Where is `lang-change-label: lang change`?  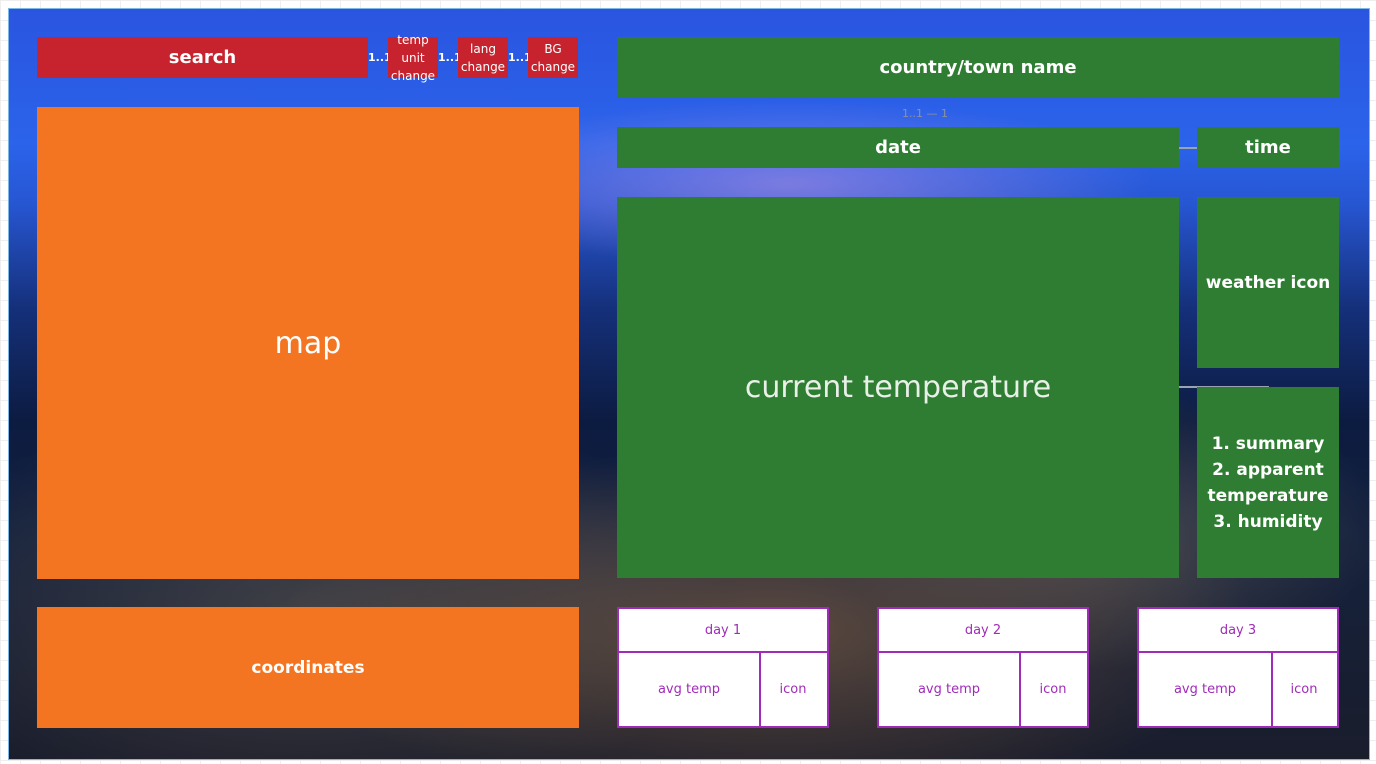 lang-change-label: lang change is located at coordinates (483, 57).